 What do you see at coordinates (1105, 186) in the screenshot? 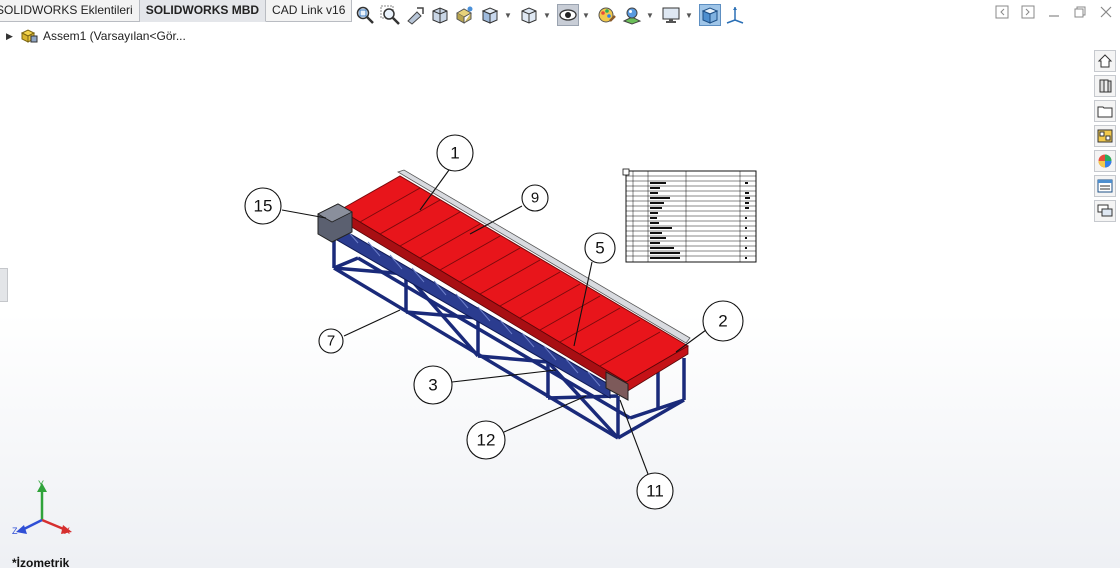
I see `custom-properties-icon` at bounding box center [1105, 186].